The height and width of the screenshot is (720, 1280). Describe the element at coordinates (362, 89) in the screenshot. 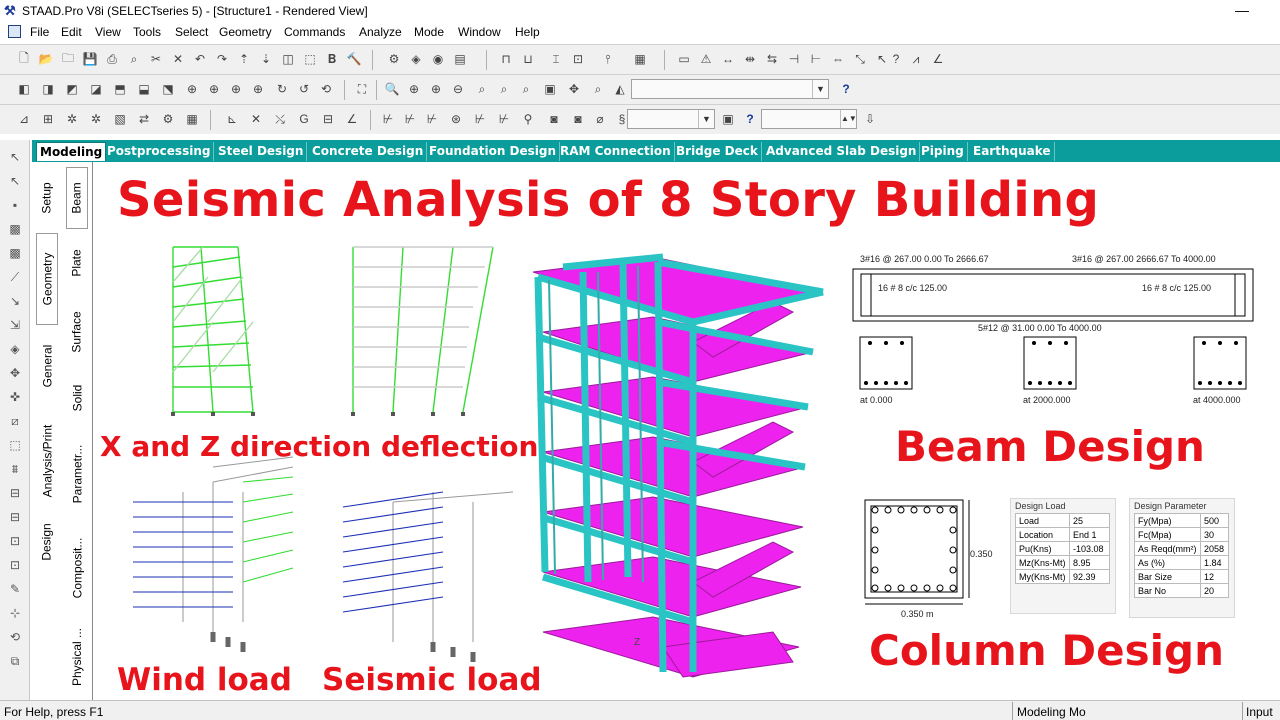

I see `fit-window-icon: ⛶` at that location.